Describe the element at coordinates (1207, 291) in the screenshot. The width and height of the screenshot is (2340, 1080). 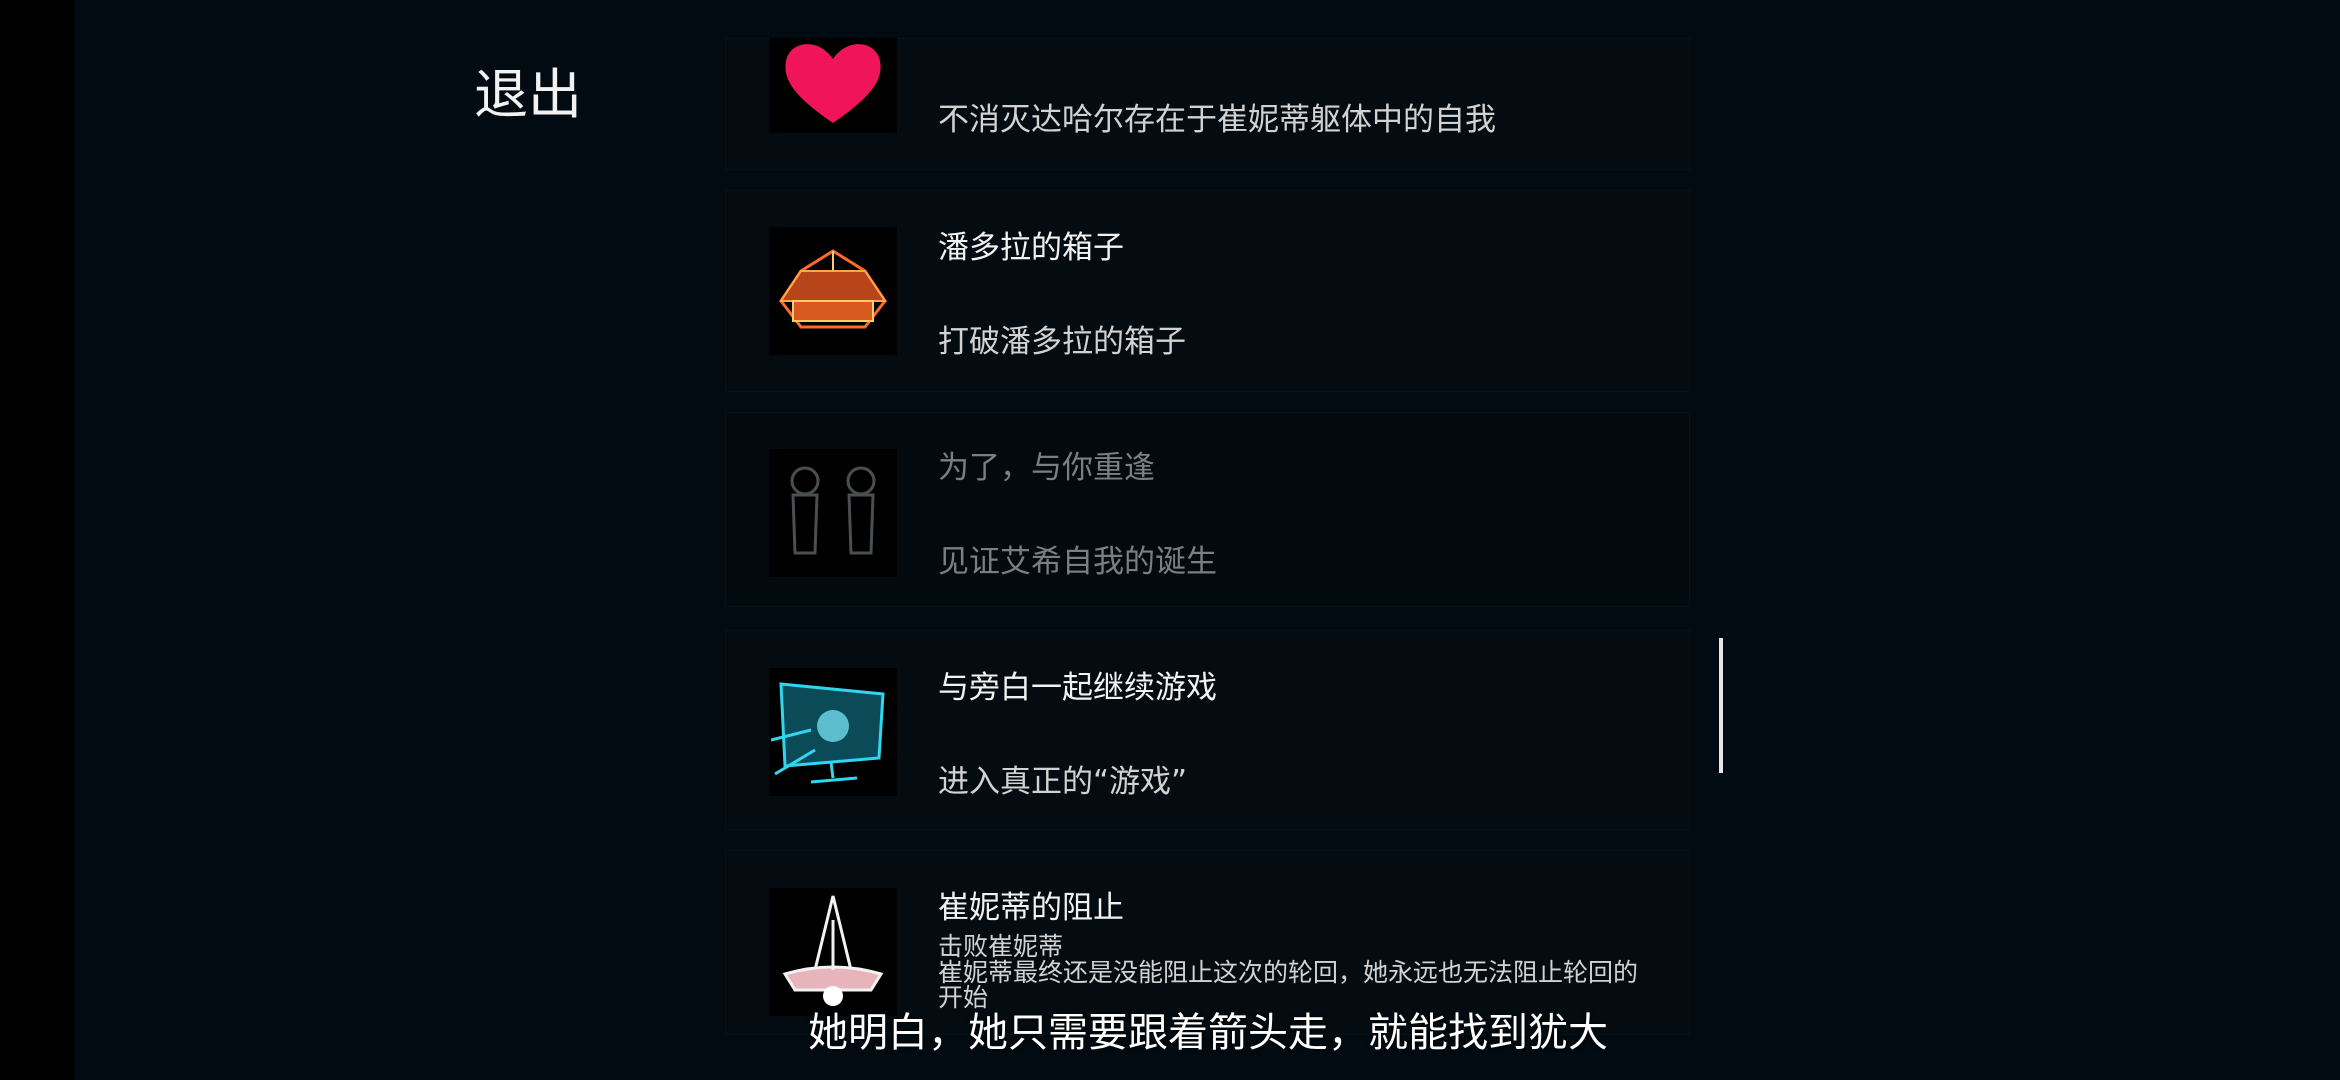
I see `achievement-card-1: 潘多拉的箱子 打破潘多拉的箱子` at that location.